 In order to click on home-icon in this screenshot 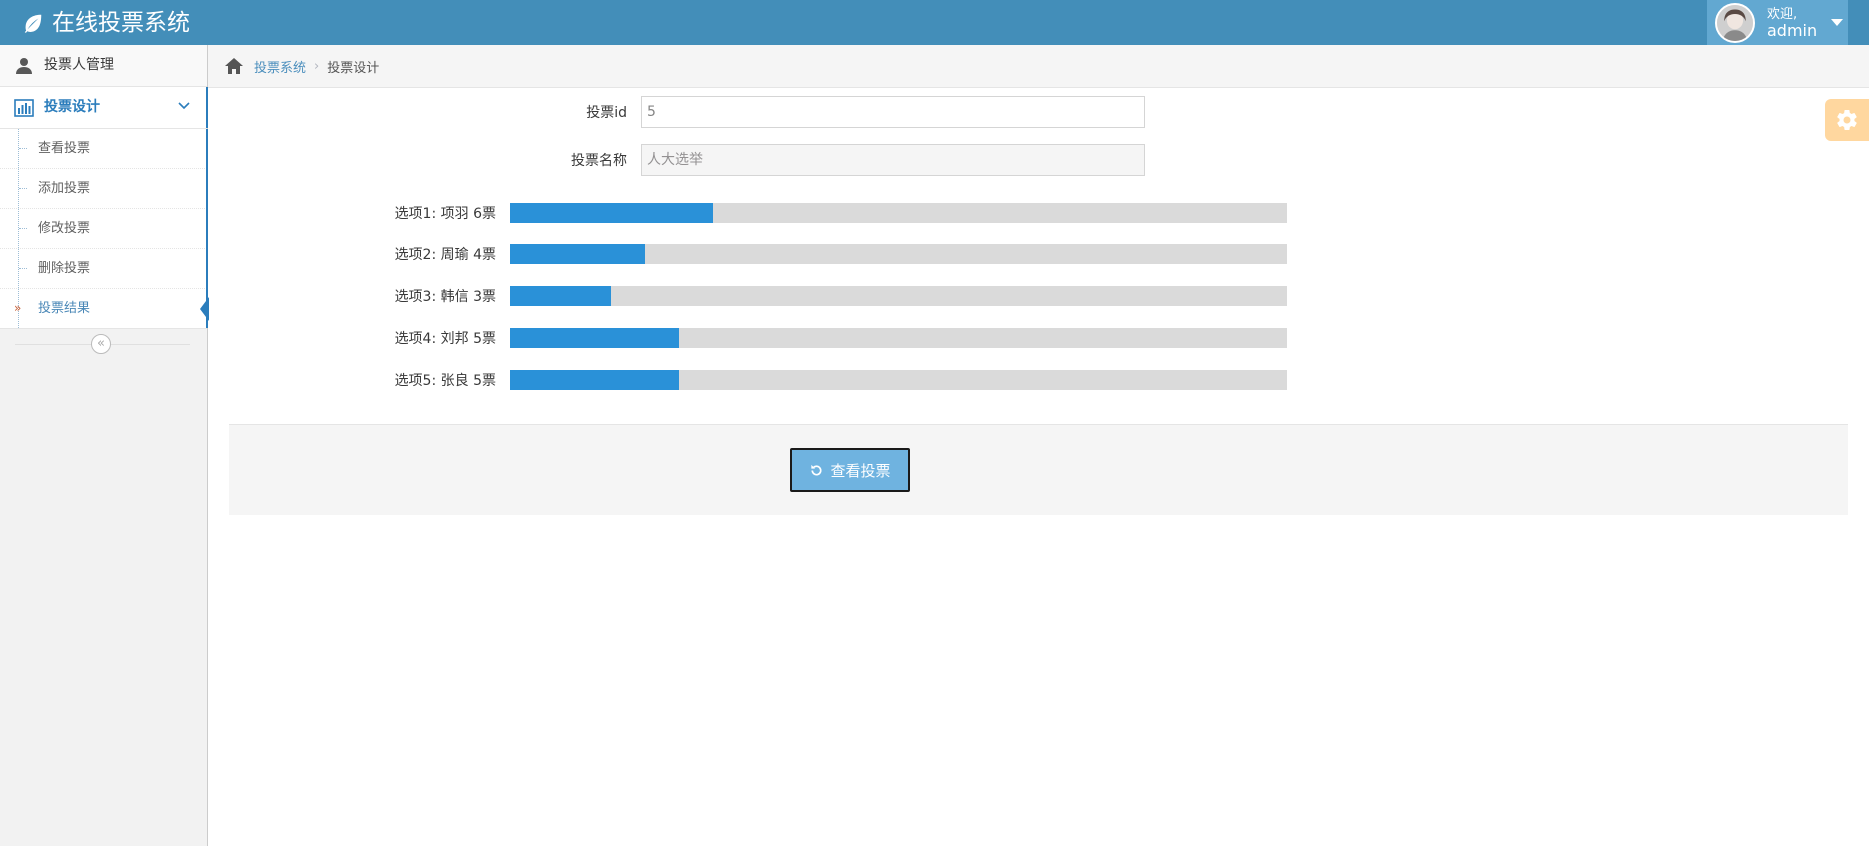, I will do `click(234, 66)`.